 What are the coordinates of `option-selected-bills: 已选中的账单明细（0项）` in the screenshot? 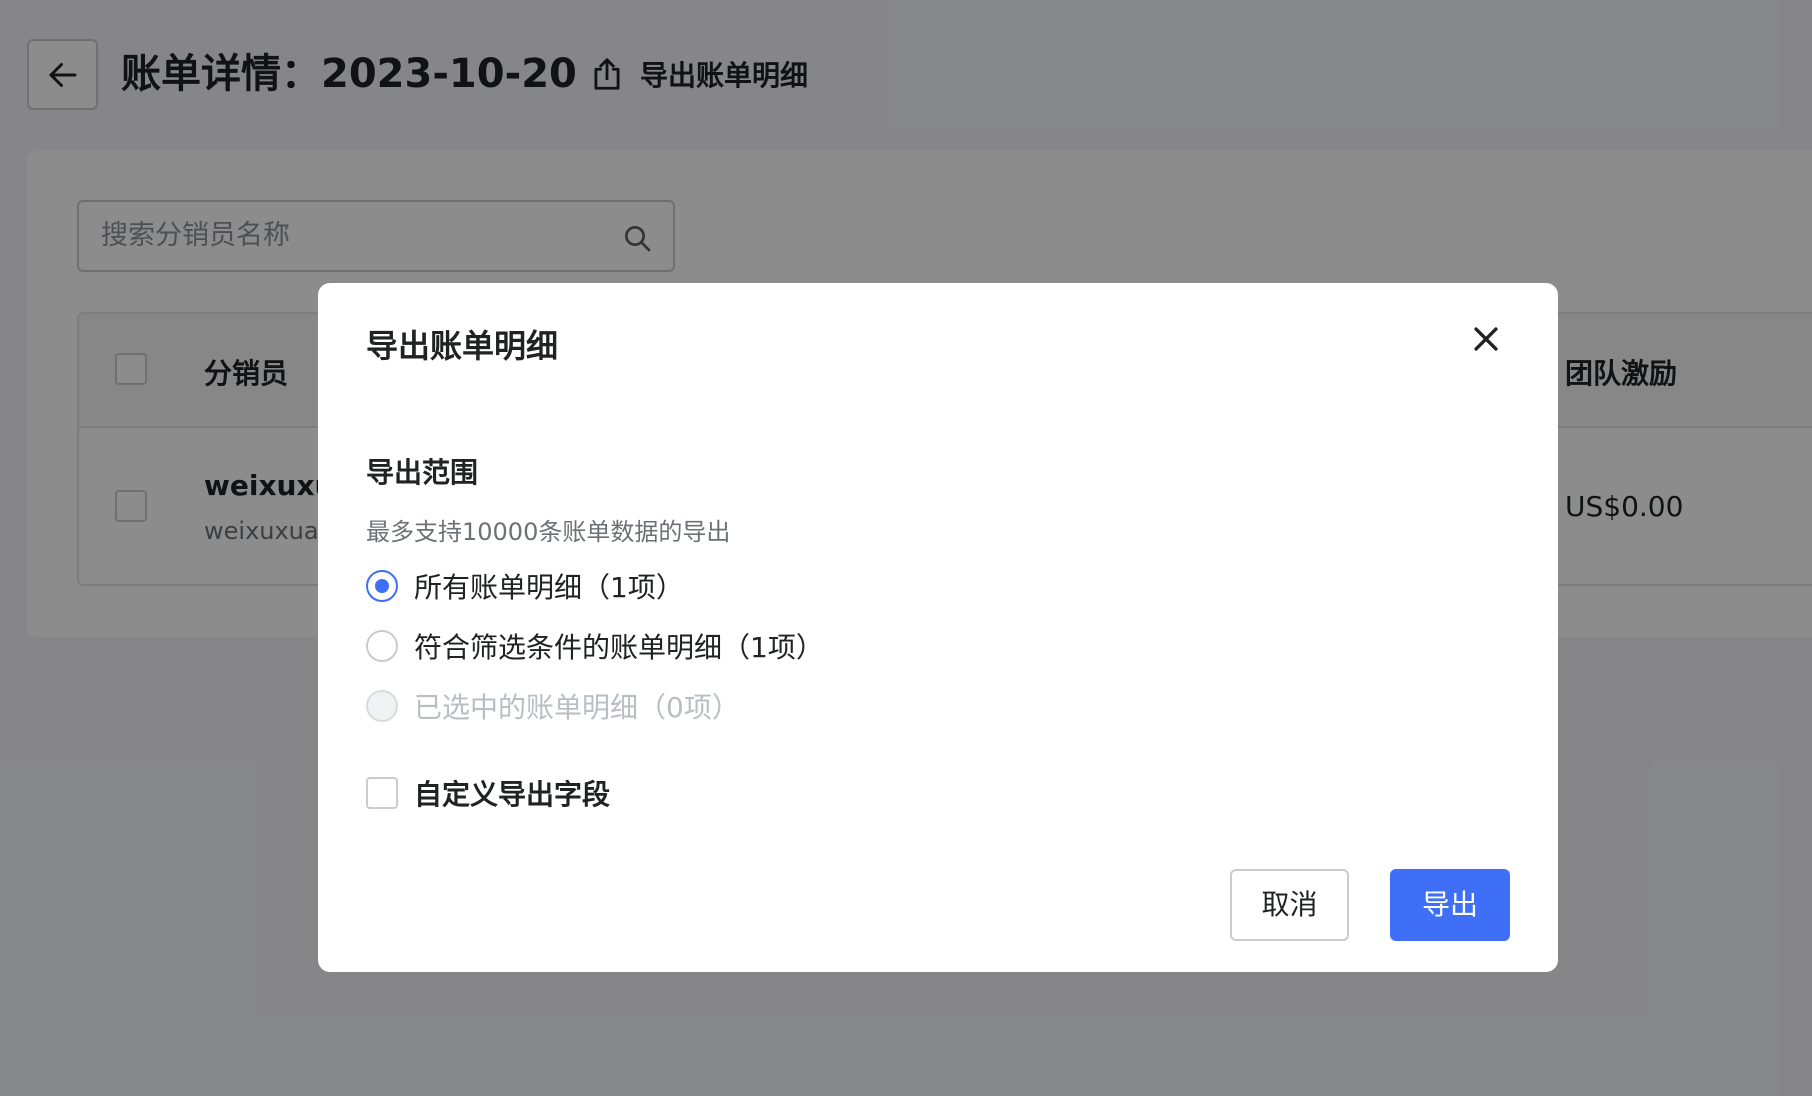 It's located at (553, 706).